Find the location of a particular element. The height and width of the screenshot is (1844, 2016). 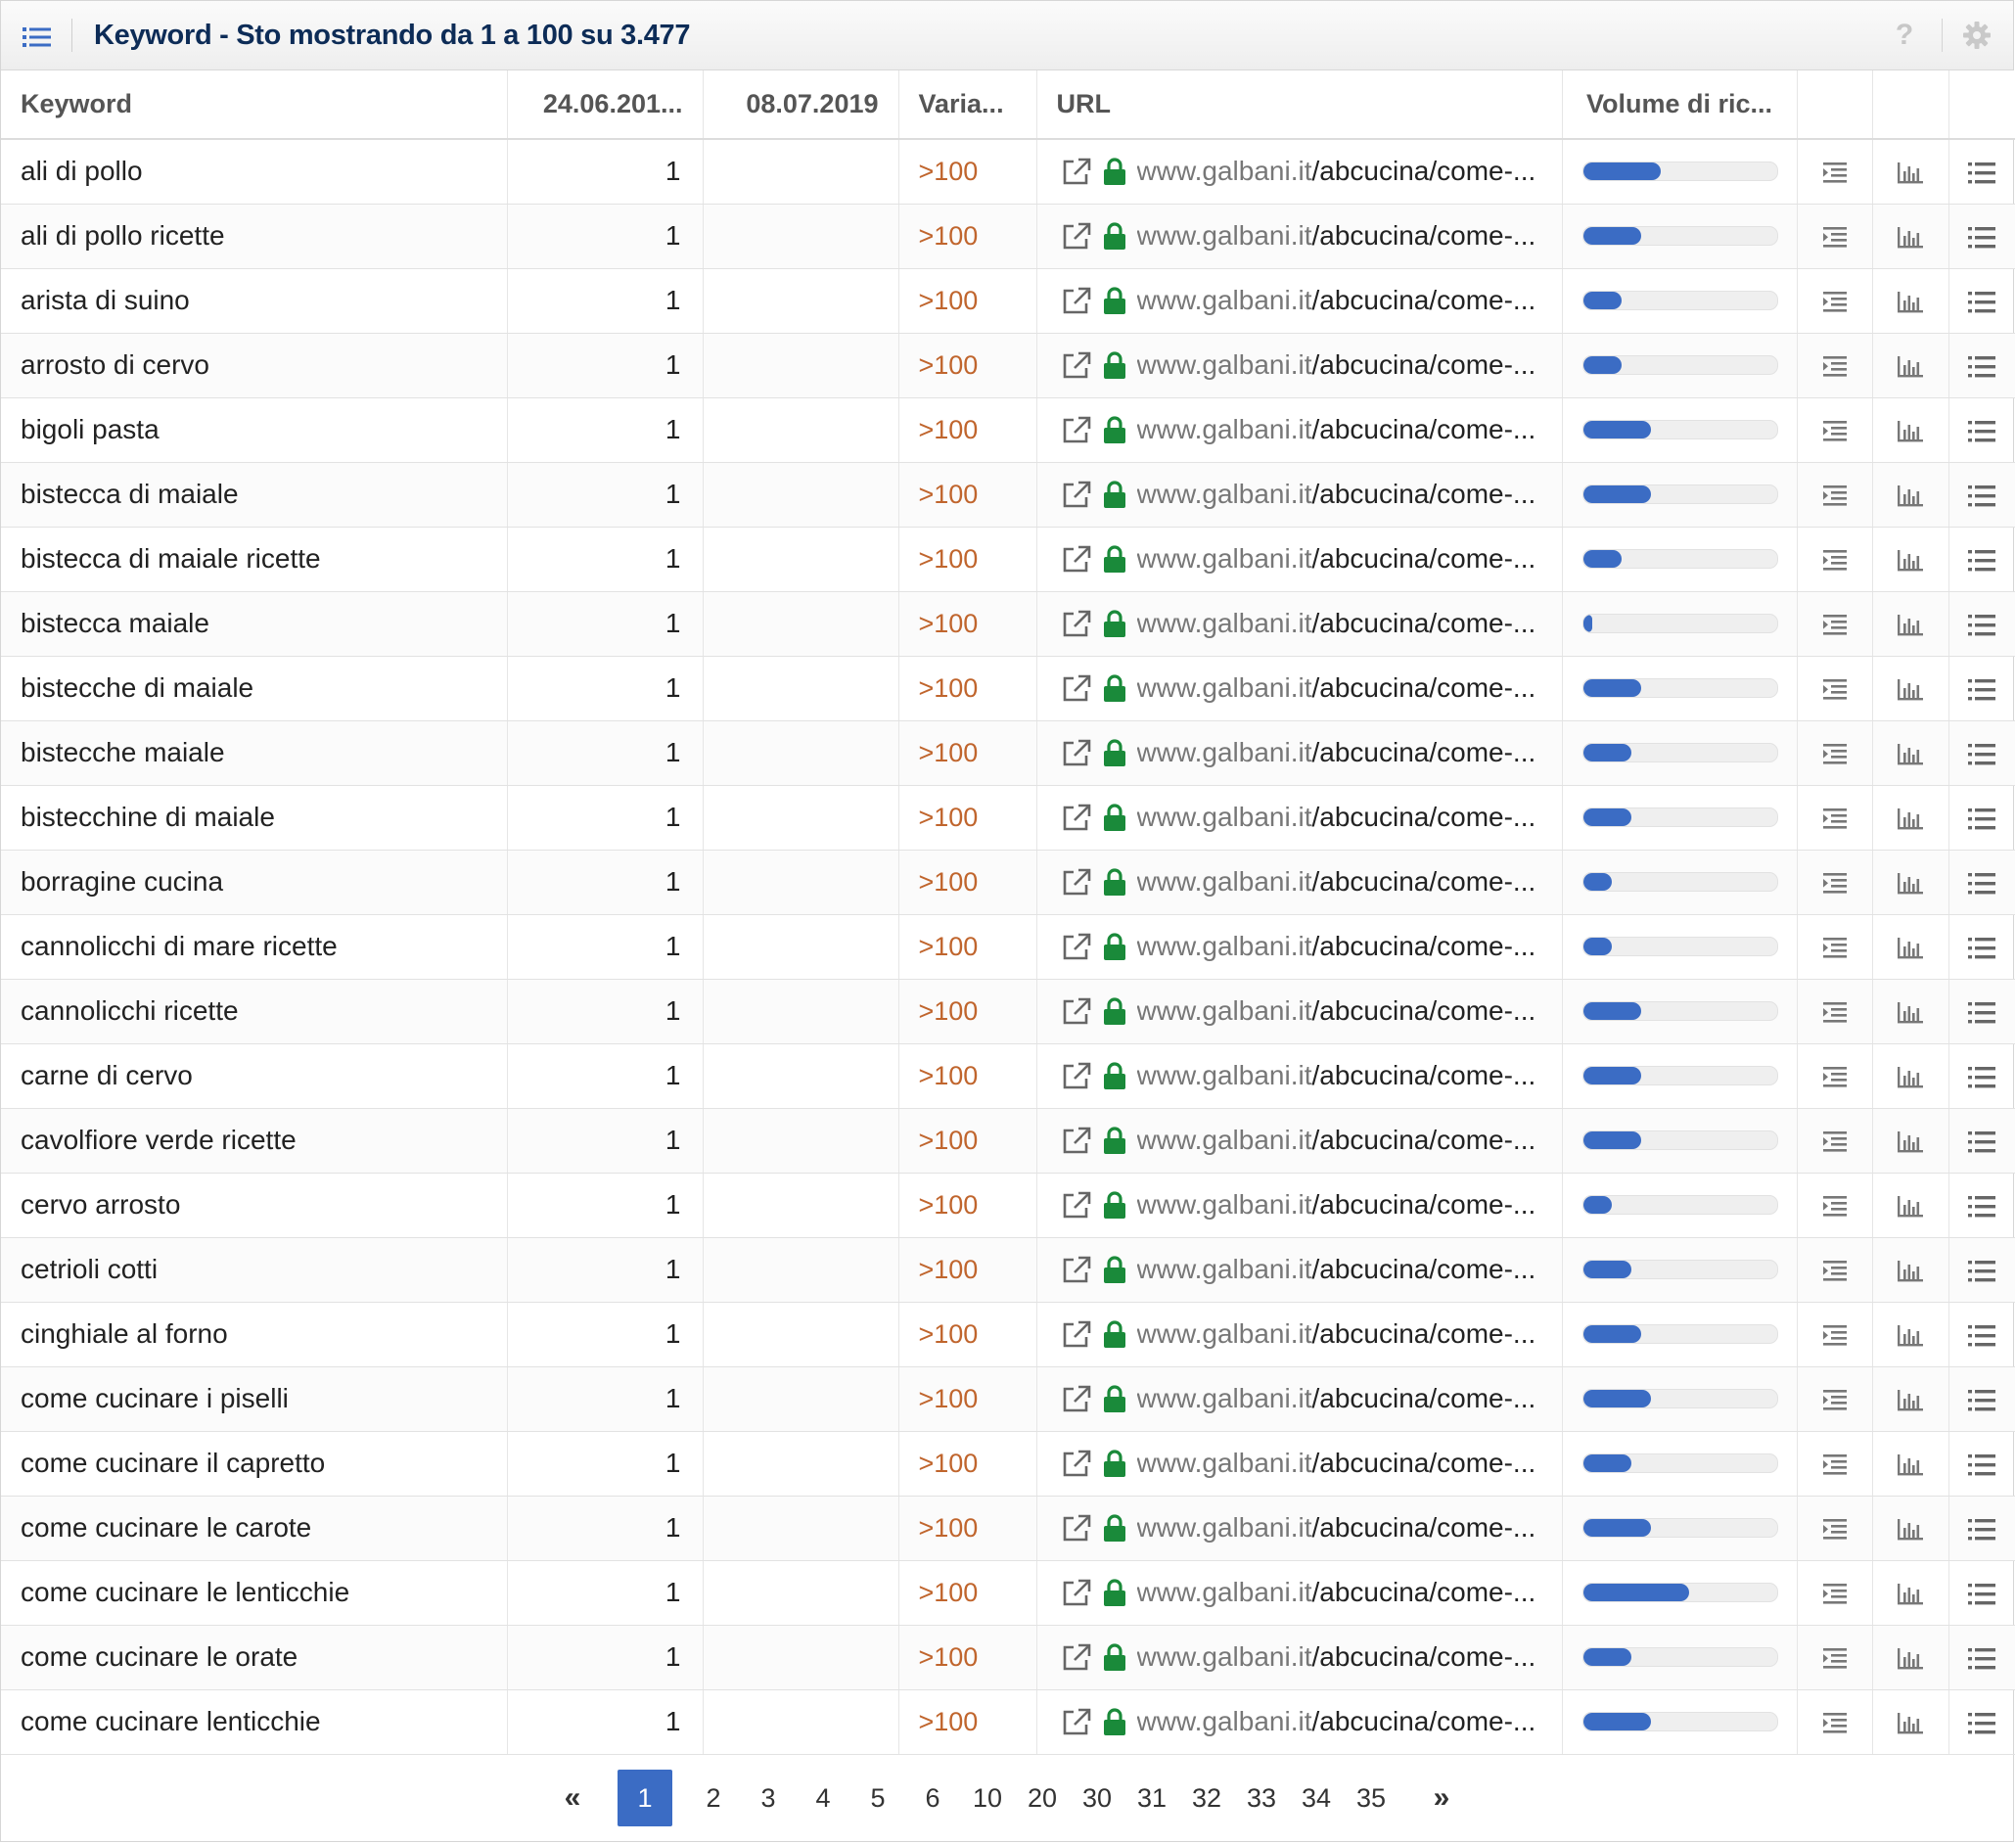

keyword-cell: arrosto di cervo is located at coordinates (254, 365).